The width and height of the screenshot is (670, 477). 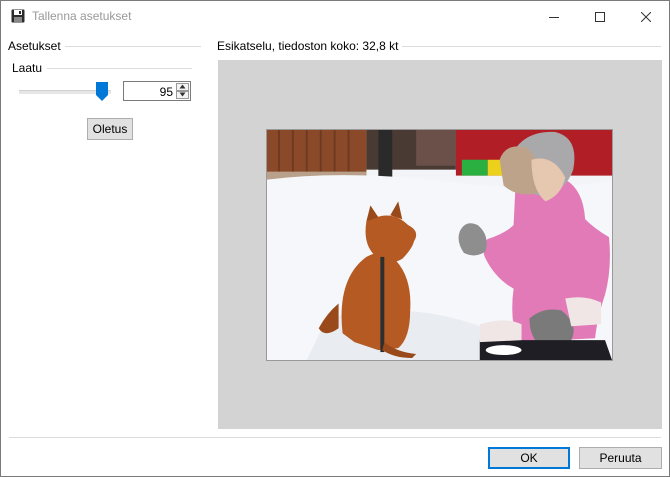 I want to click on maximize-icon, so click(x=600, y=16).